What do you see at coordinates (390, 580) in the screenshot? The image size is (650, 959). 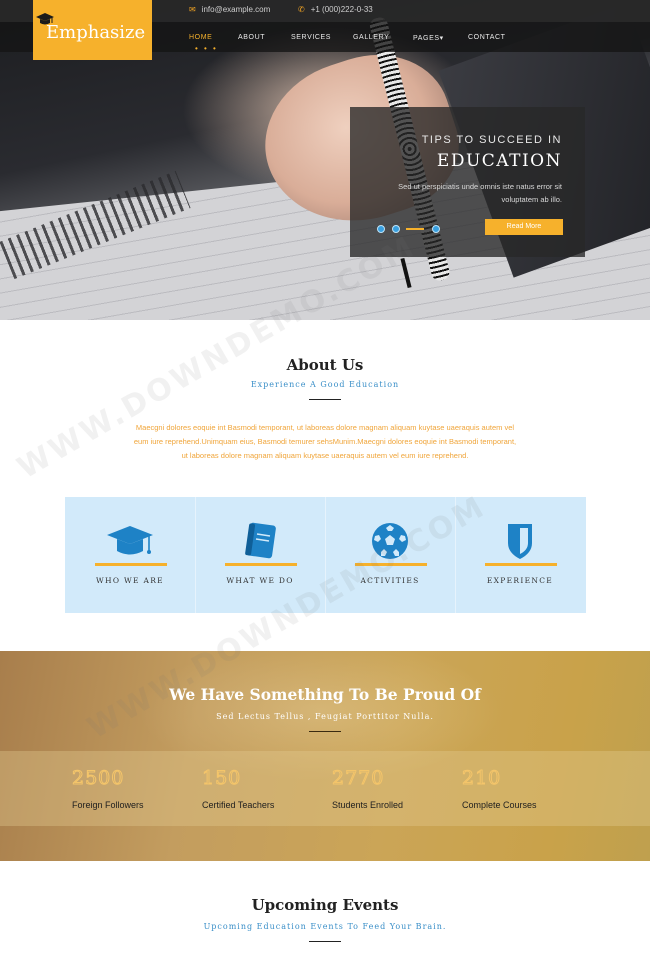 I see `feature-label: ACTIVITIES` at bounding box center [390, 580].